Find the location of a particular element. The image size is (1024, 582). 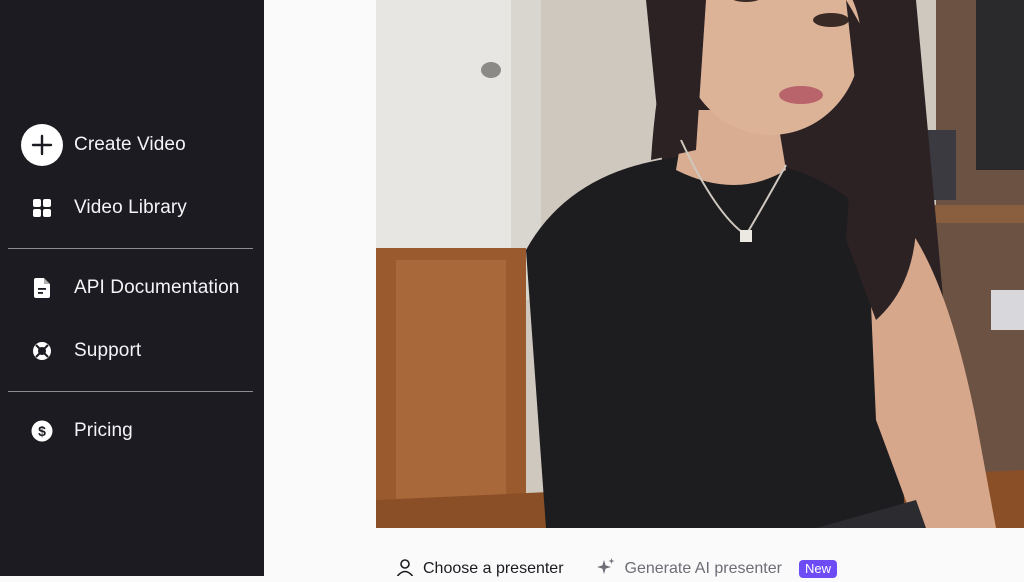

sidebar-item-pricing: $ Pricing is located at coordinates (132, 431).